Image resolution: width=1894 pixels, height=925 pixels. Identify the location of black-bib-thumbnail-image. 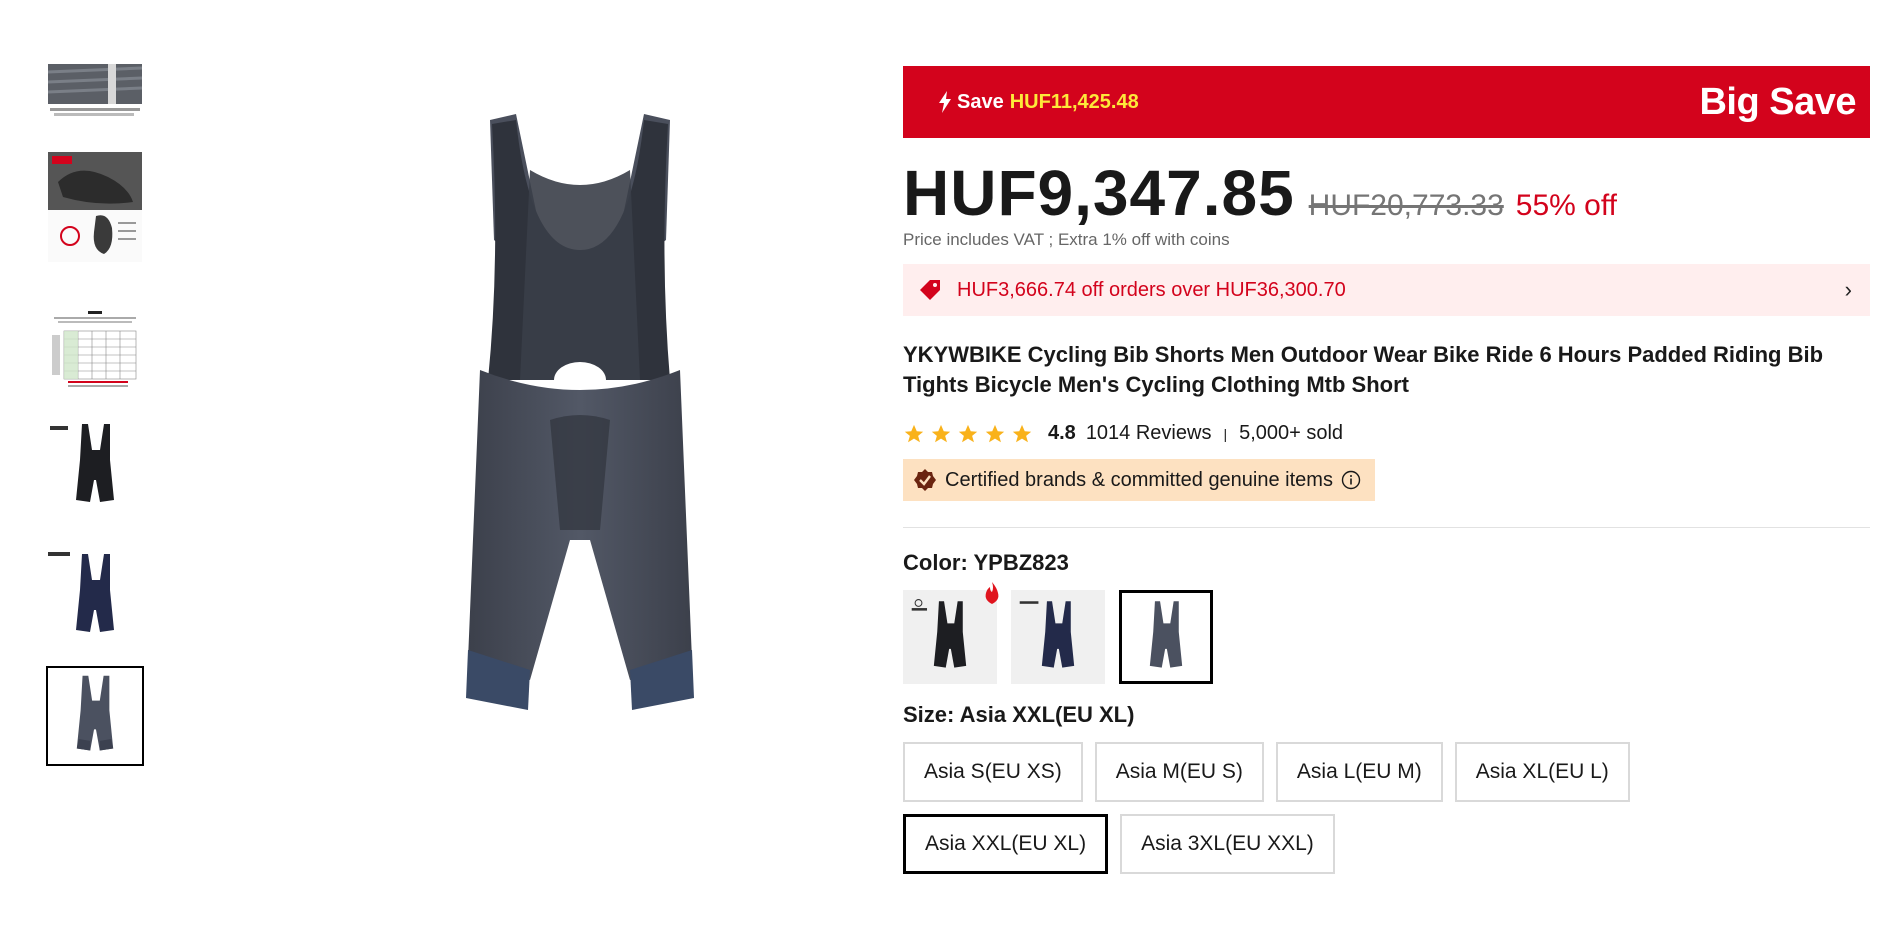
(82, 463).